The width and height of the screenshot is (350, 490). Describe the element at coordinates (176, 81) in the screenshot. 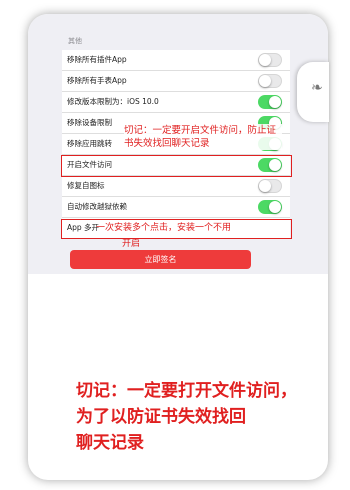

I see `row-remove-watch-apps: 移除所有手表App` at that location.